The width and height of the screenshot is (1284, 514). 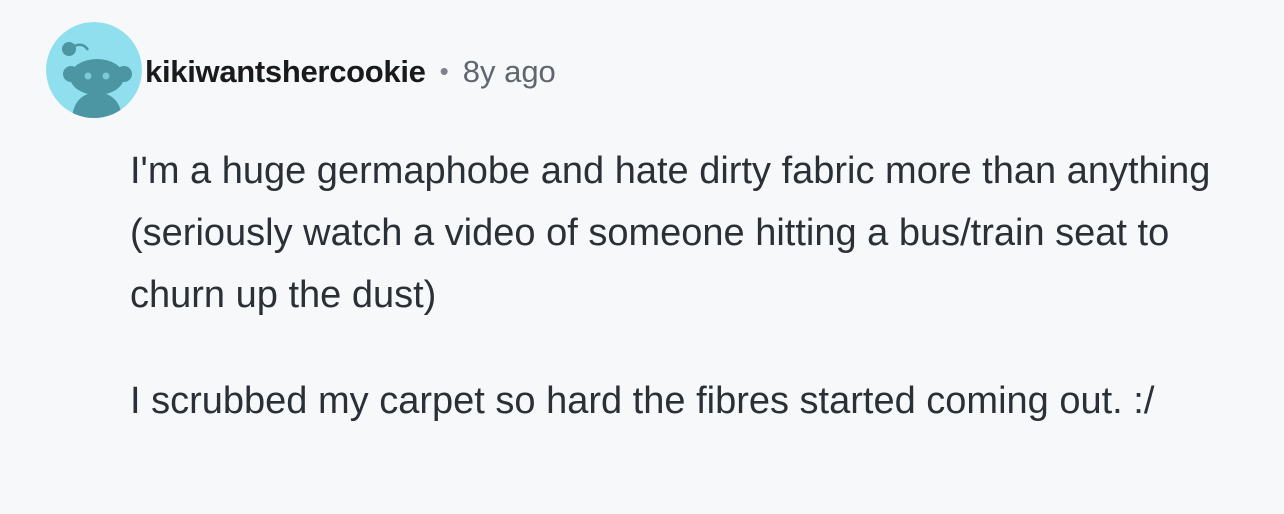 What do you see at coordinates (509, 71) in the screenshot?
I see `timestamp: 8y ago` at bounding box center [509, 71].